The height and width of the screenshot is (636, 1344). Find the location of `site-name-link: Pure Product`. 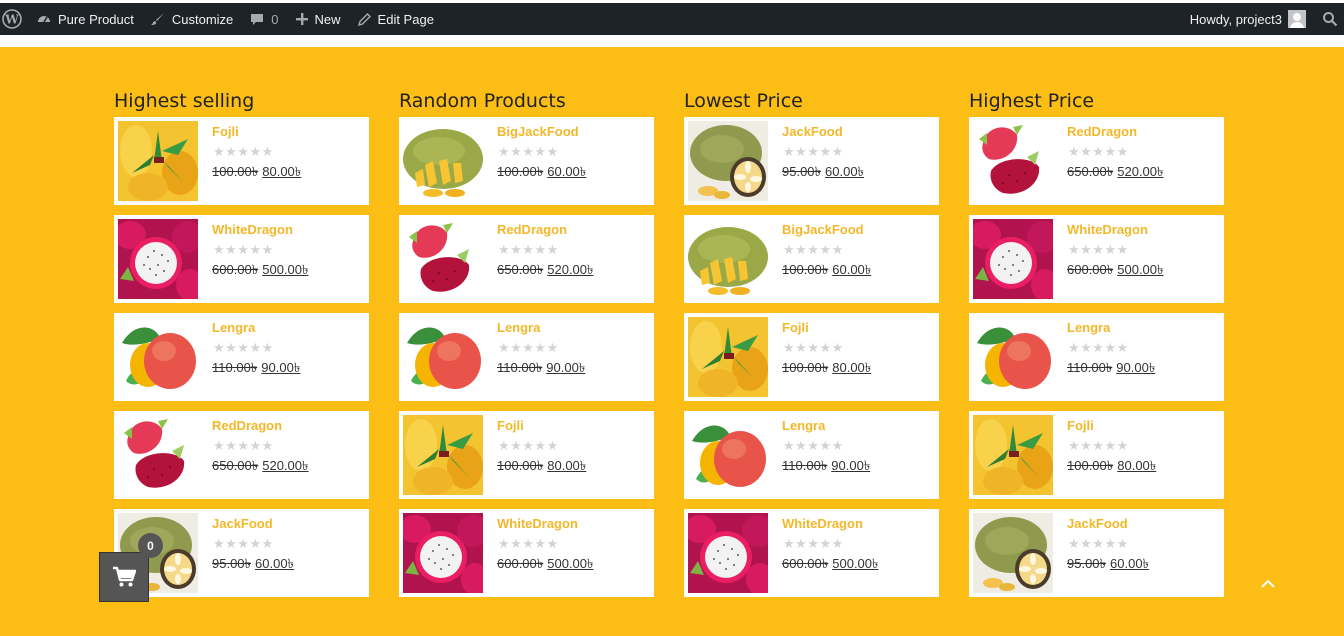

site-name-link: Pure Product is located at coordinates (85, 19).